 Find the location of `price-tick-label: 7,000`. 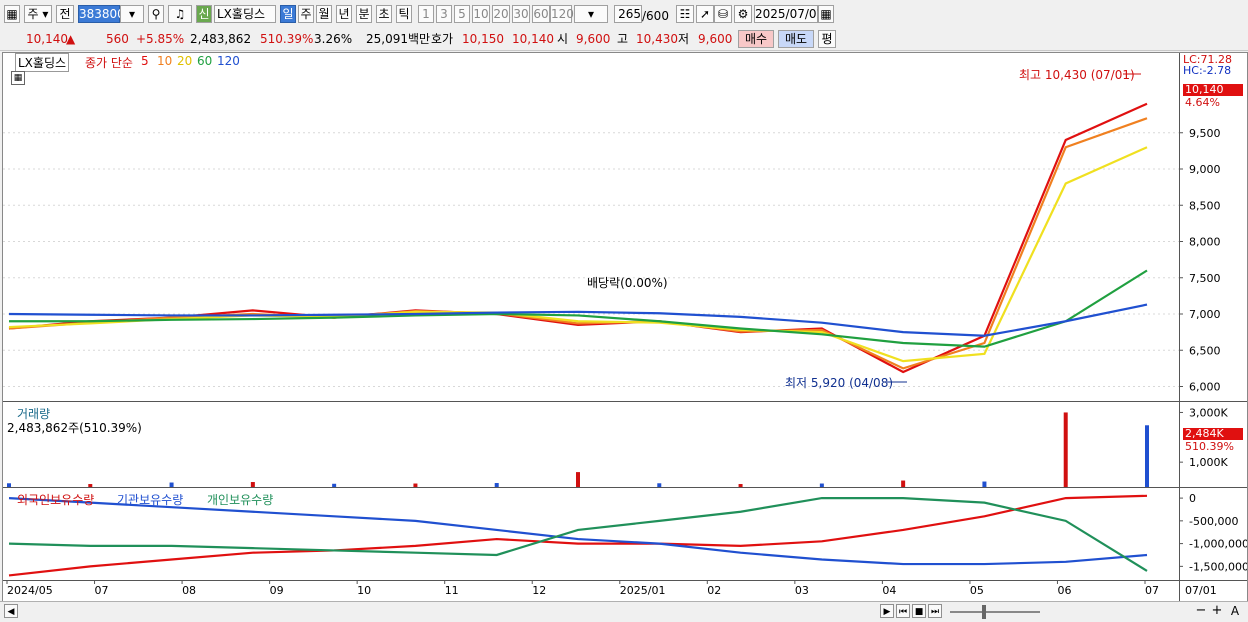

price-tick-label: 7,000 is located at coordinates (1205, 314).